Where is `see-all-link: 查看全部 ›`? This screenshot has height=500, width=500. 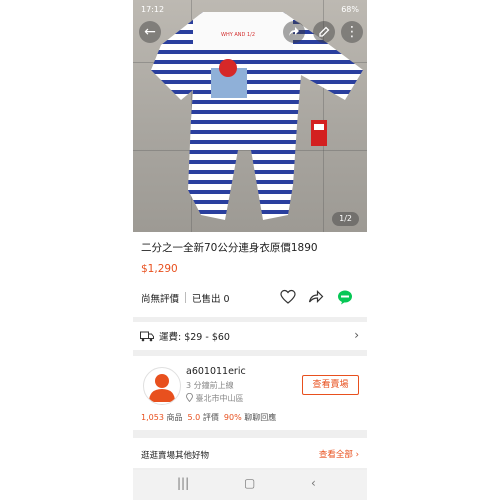
see-all-link: 查看全部 › is located at coordinates (339, 454).